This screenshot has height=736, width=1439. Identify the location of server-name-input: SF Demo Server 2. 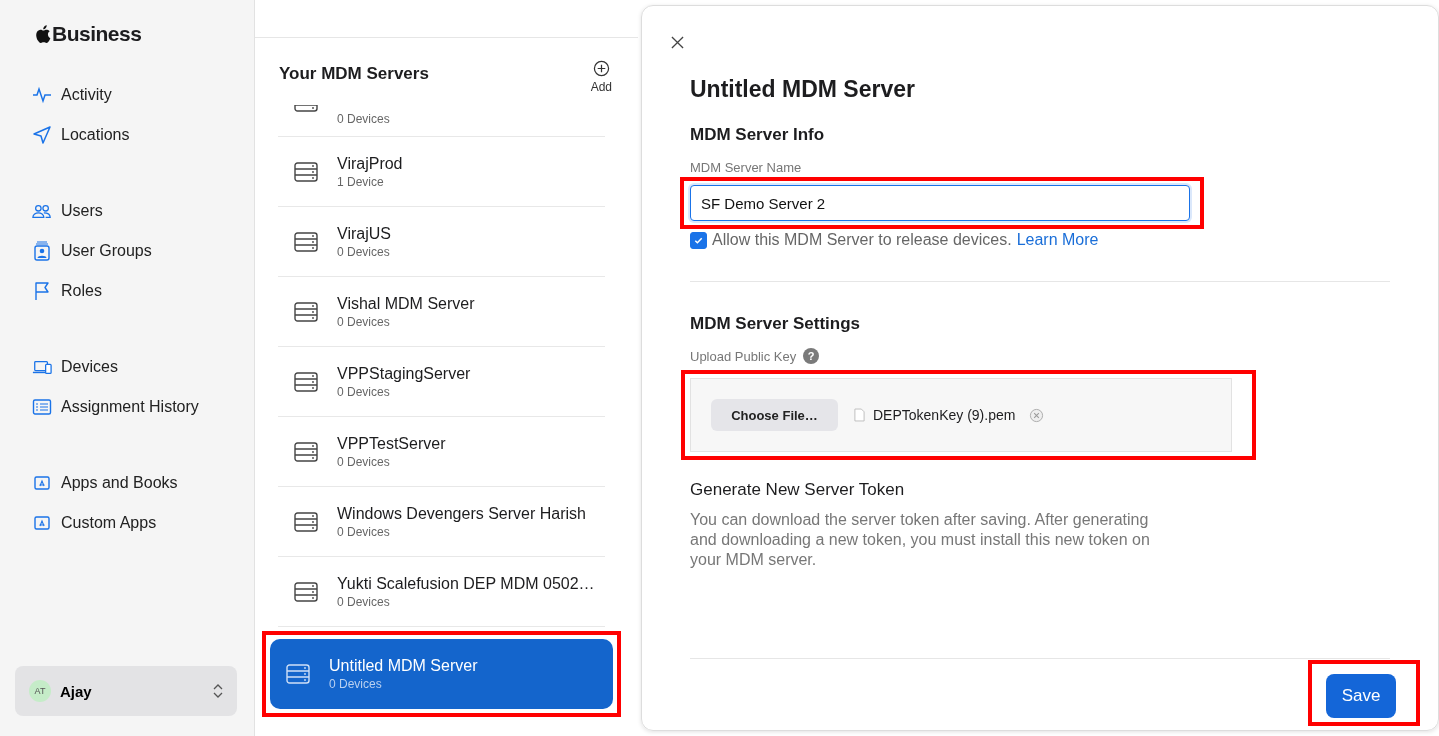
(940, 203).